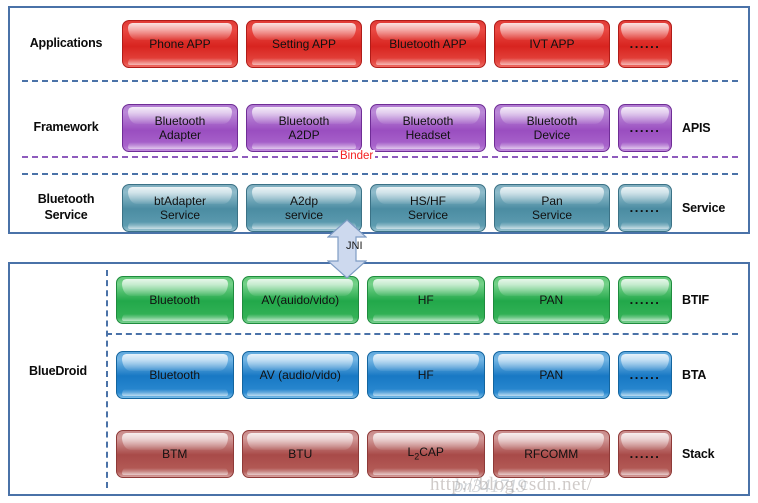 This screenshot has width=758, height=503. What do you see at coordinates (66, 127) in the screenshot?
I see `row-label-framework: Framework` at bounding box center [66, 127].